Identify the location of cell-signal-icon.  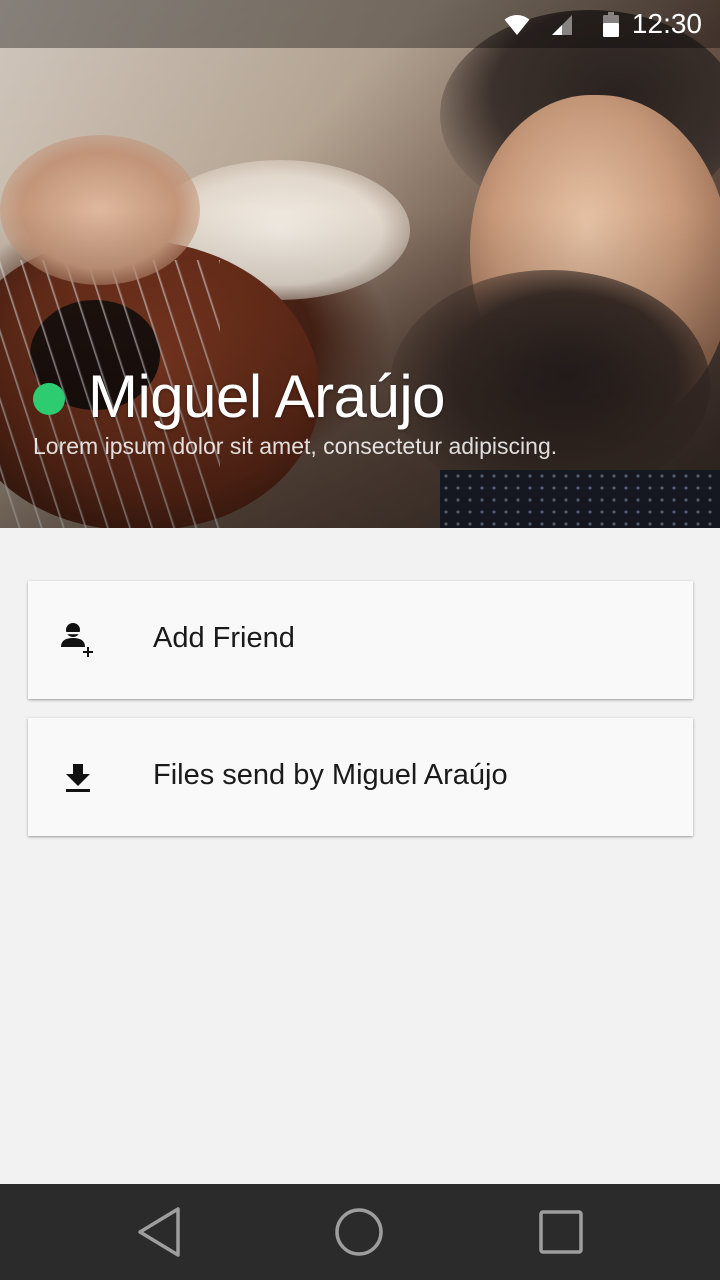
(562, 25).